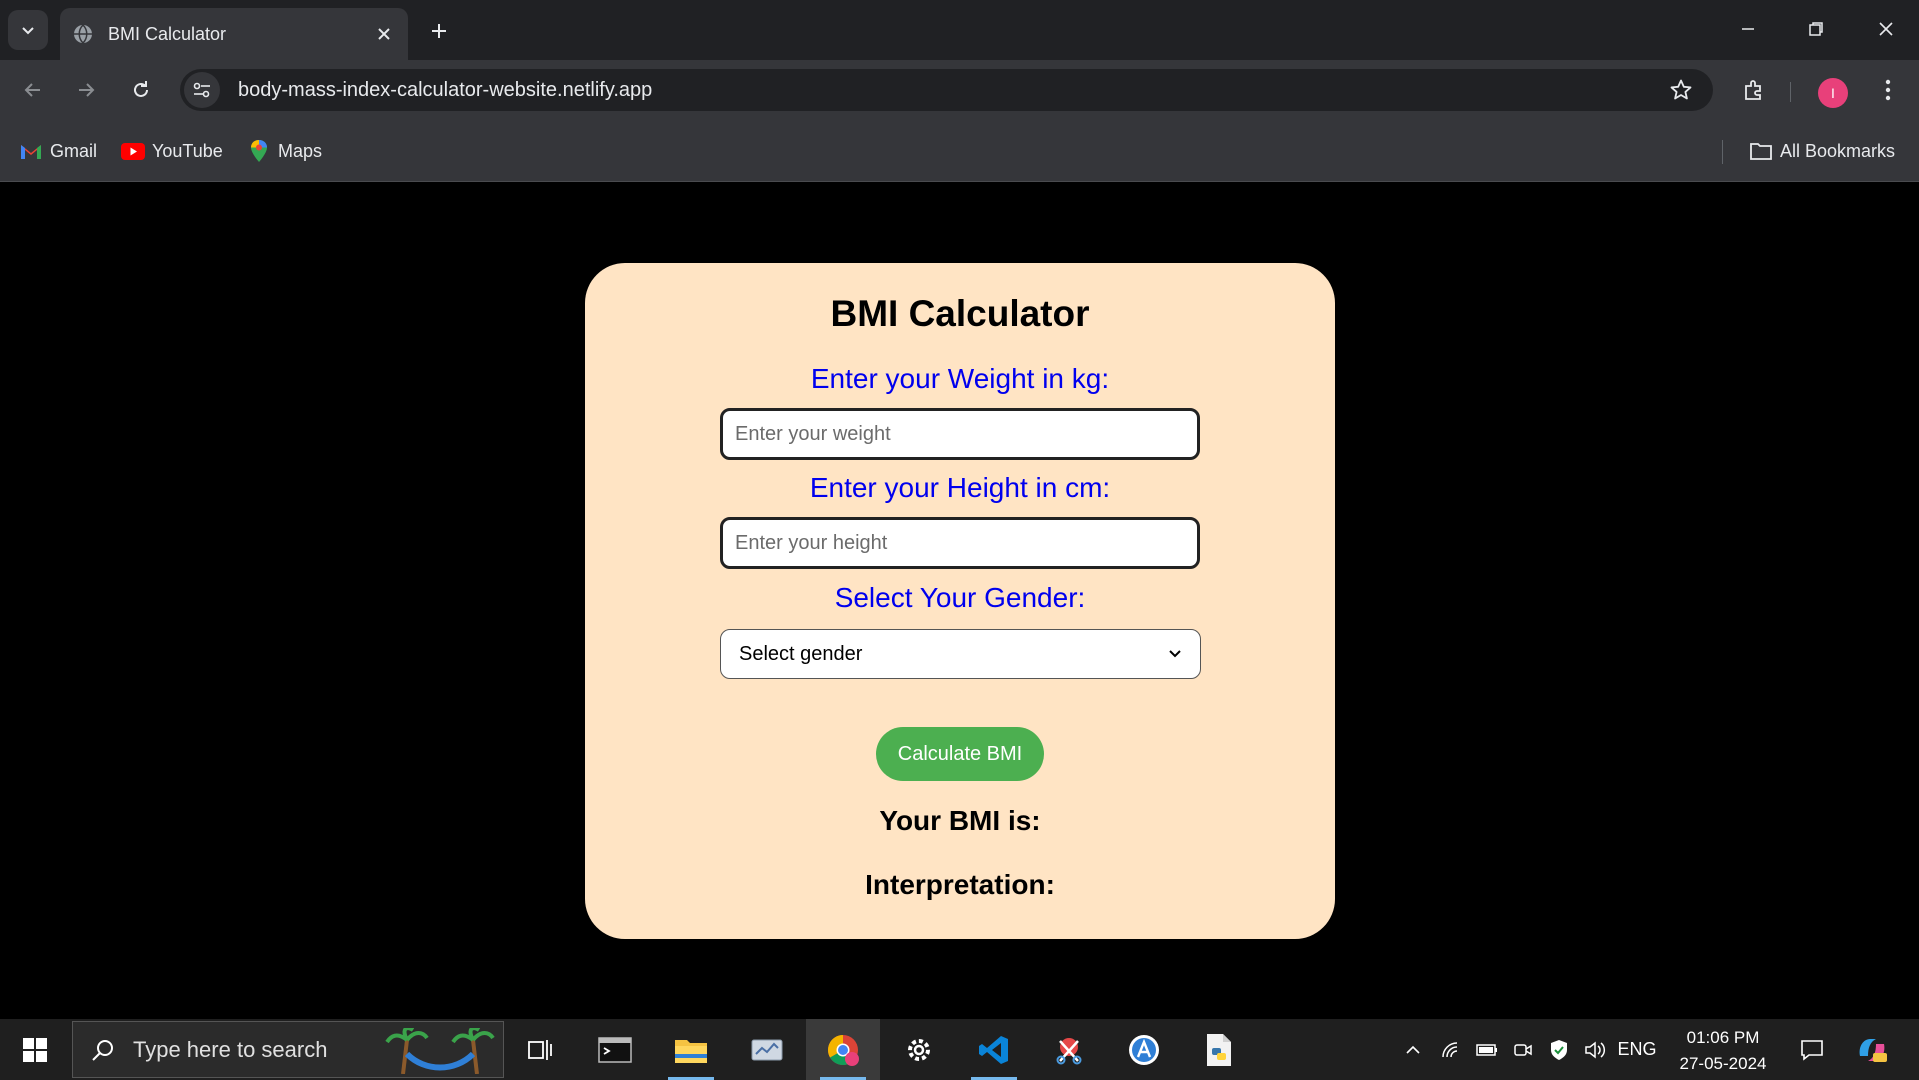 The height and width of the screenshot is (1080, 1919). I want to click on notification-center-button, so click(1812, 1049).